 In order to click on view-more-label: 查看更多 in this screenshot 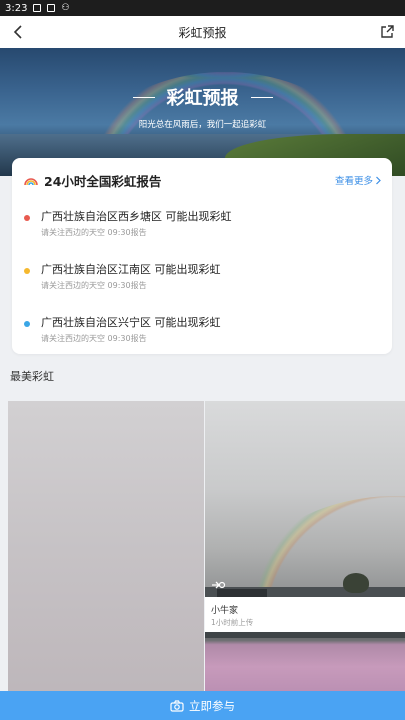, I will do `click(353, 181)`.